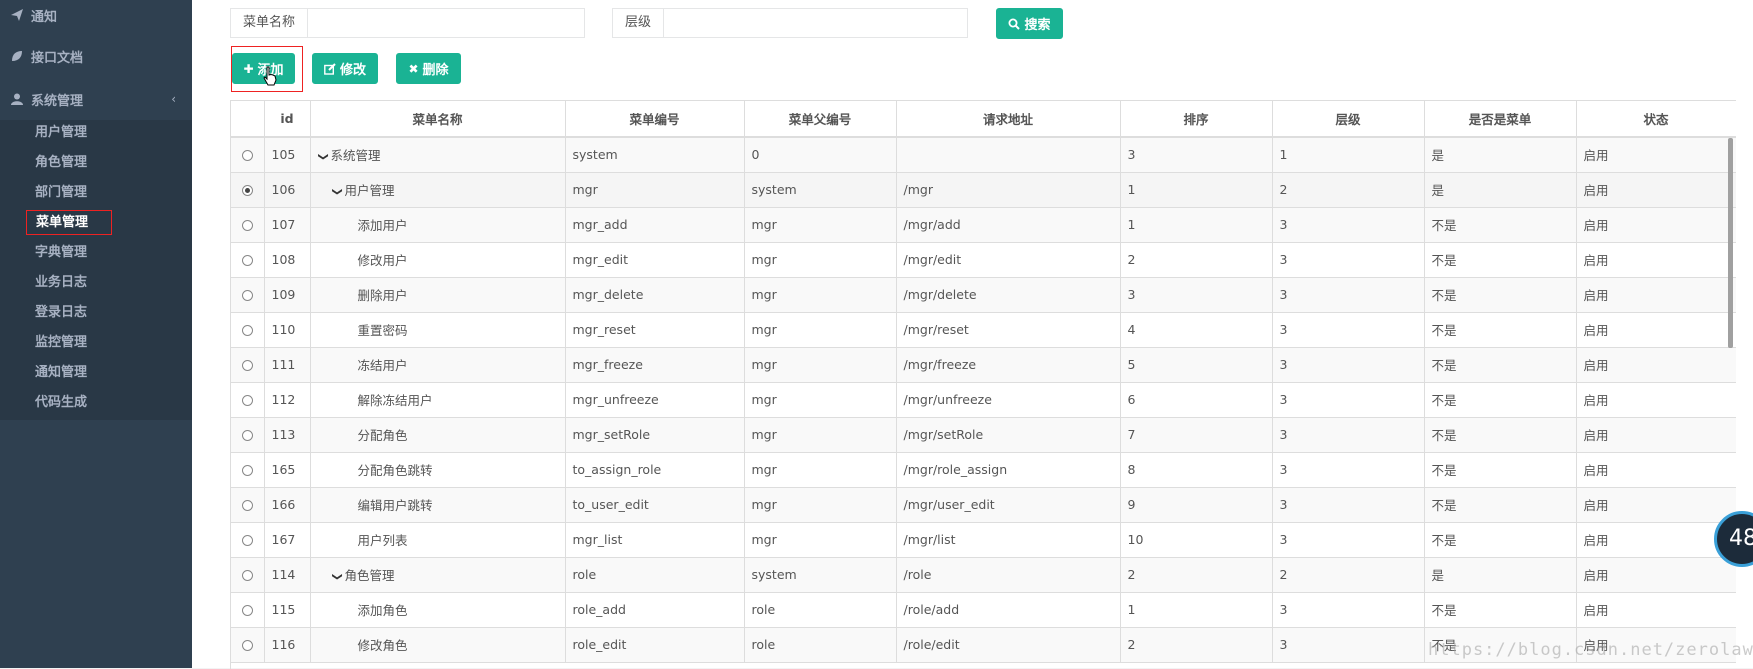 The width and height of the screenshot is (1753, 669). I want to click on menu-name-text: 角色管理, so click(369, 575).